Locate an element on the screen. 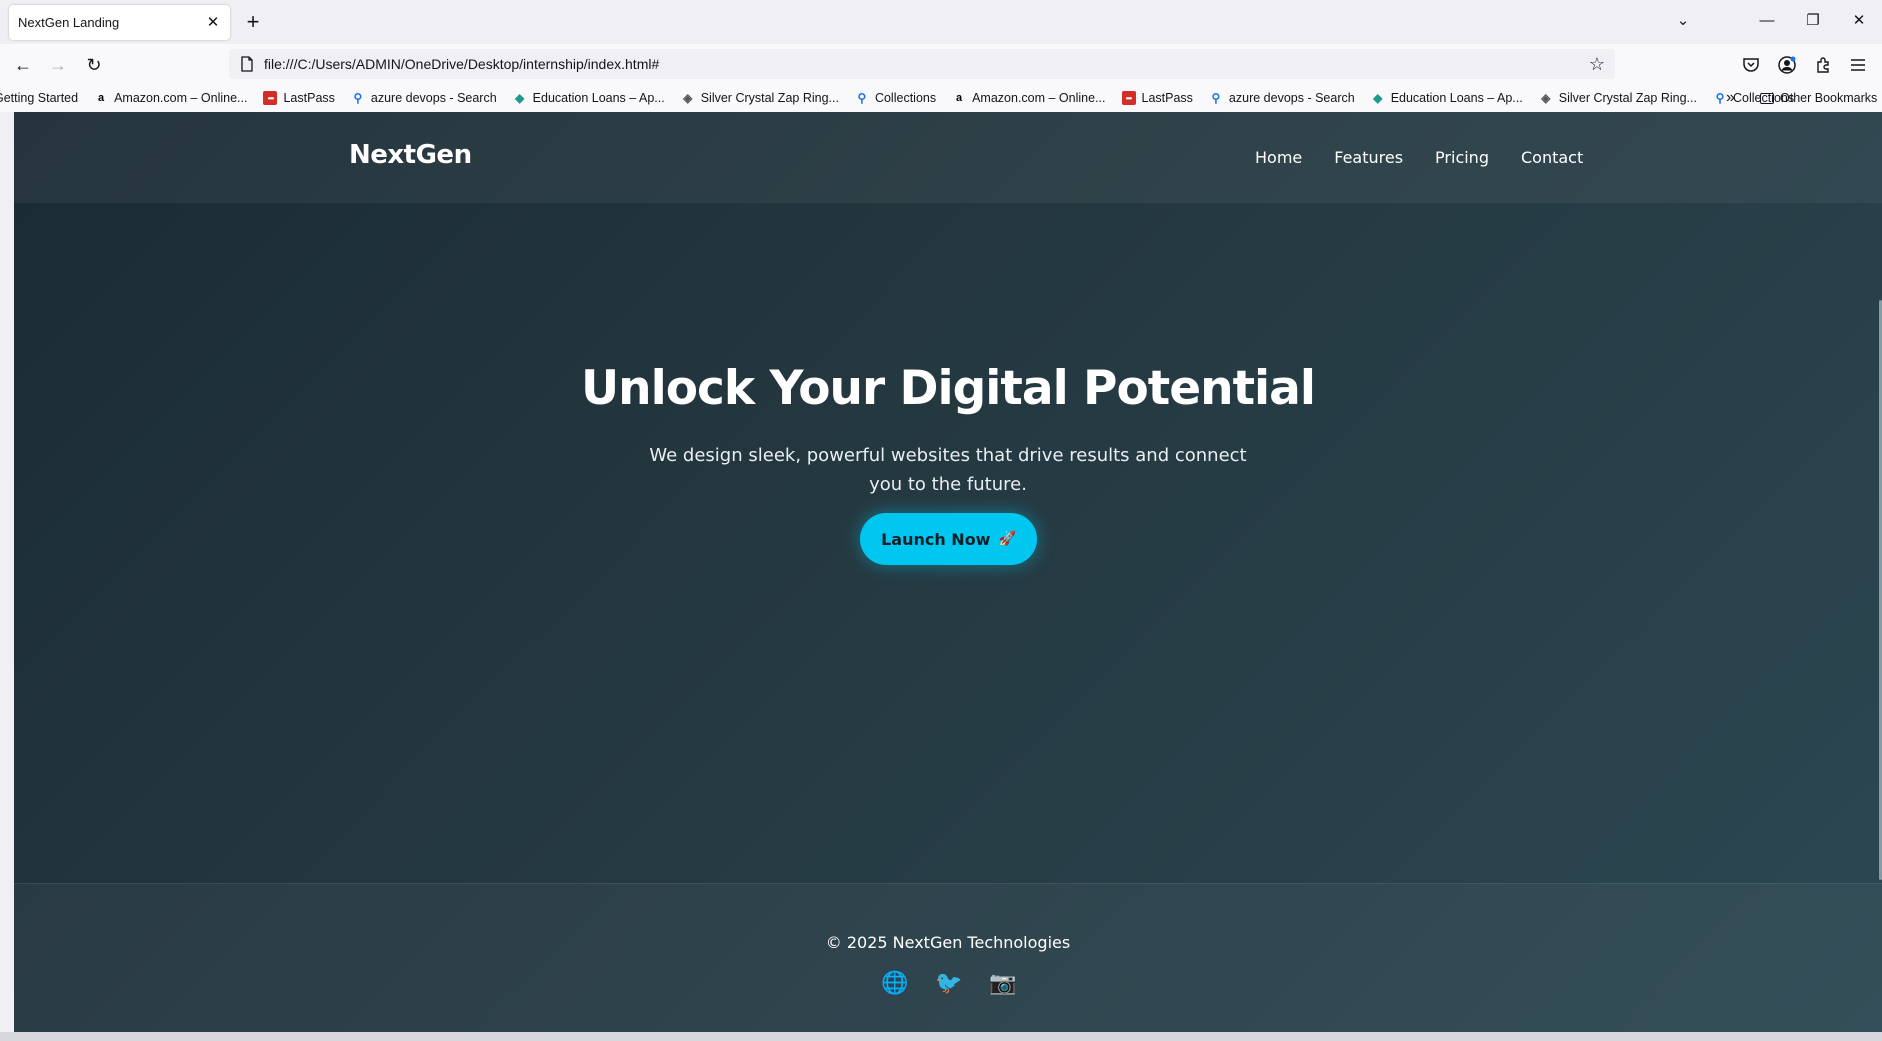  site-logo: NextGen is located at coordinates (410, 155).